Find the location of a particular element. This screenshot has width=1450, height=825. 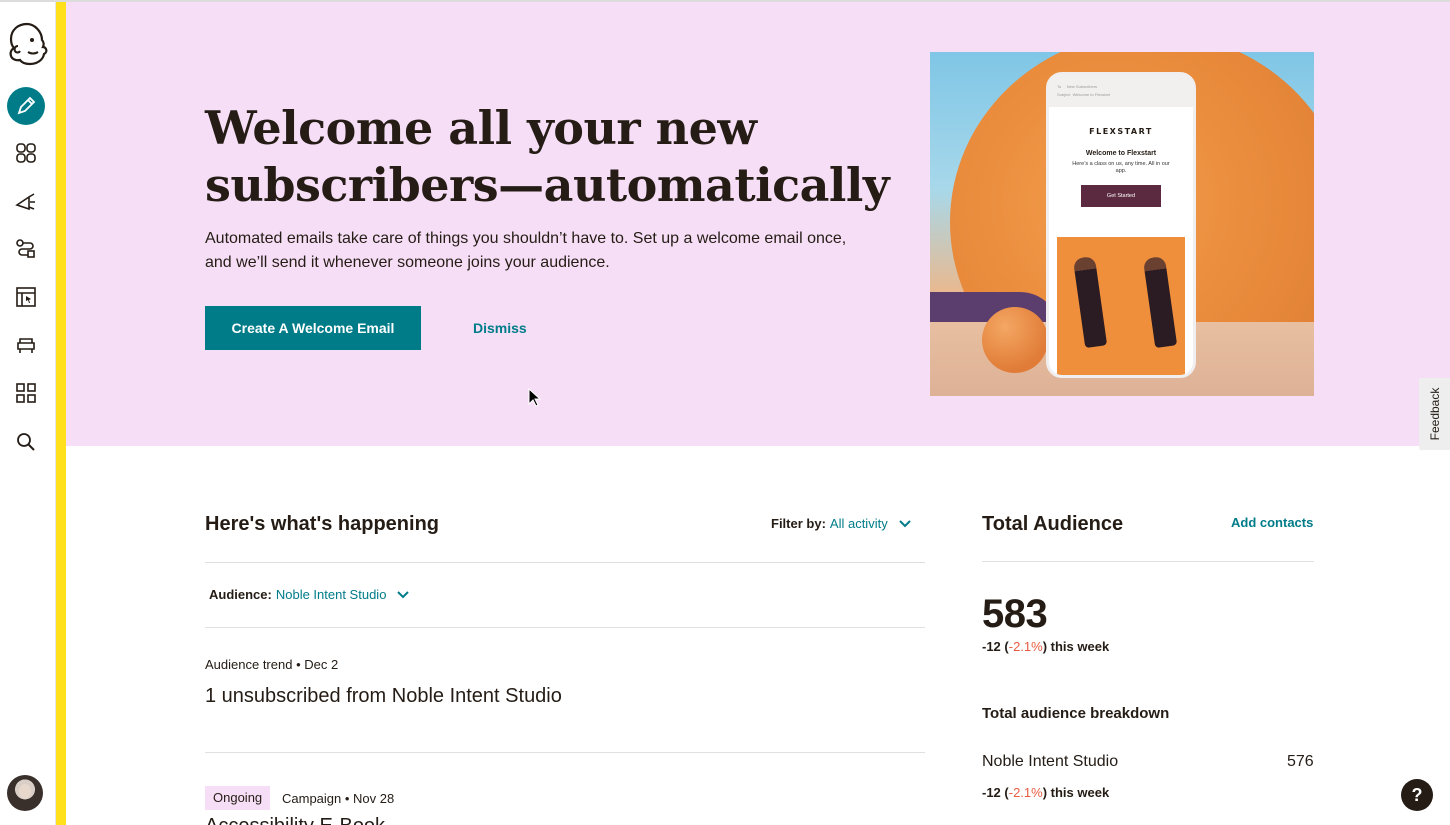

audience-label: Audience: is located at coordinates (240, 594).